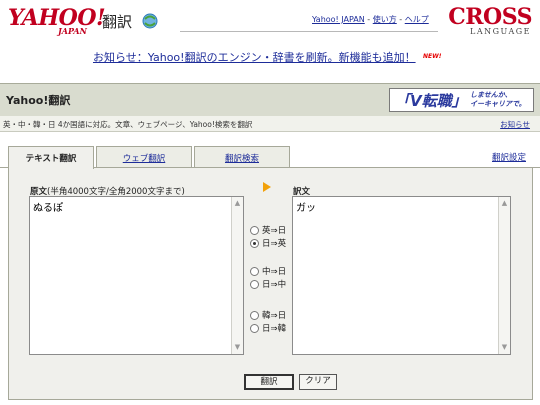  I want to click on direction-ko-ja: 韓⇒日, so click(268, 315).